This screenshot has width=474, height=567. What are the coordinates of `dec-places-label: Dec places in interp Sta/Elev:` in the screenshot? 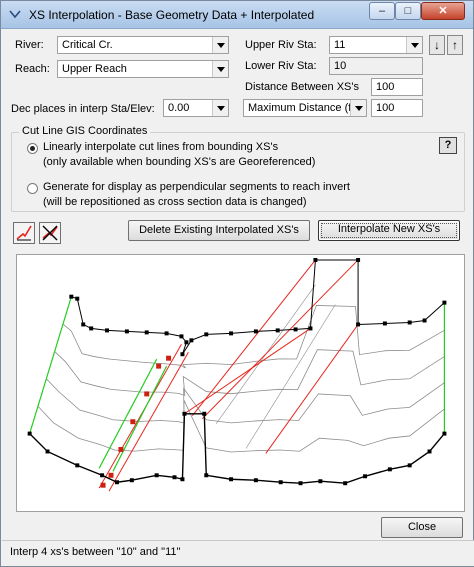 It's located at (83, 109).